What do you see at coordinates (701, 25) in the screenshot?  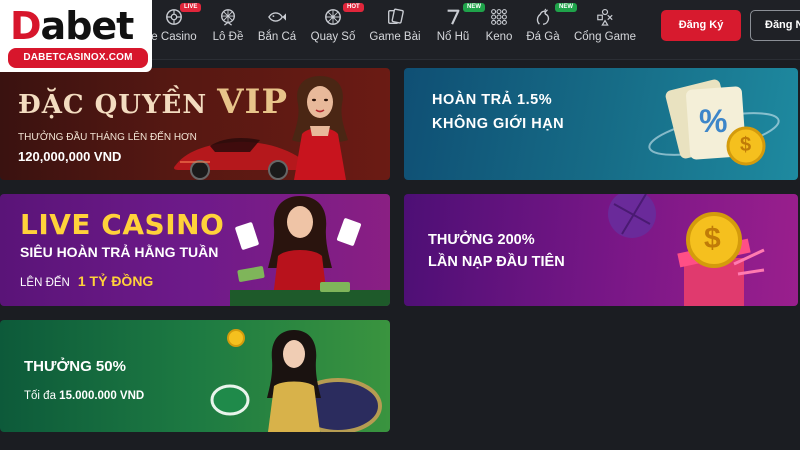 I see `register-button: Đăng Ký` at bounding box center [701, 25].